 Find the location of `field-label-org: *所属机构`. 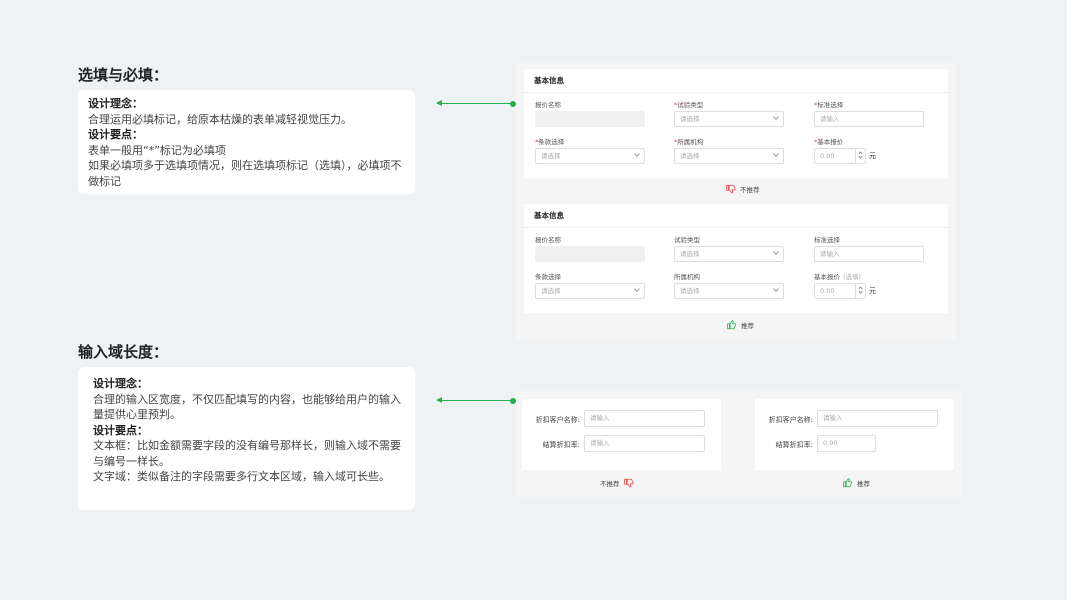

field-label-org: *所属机构 is located at coordinates (689, 142).